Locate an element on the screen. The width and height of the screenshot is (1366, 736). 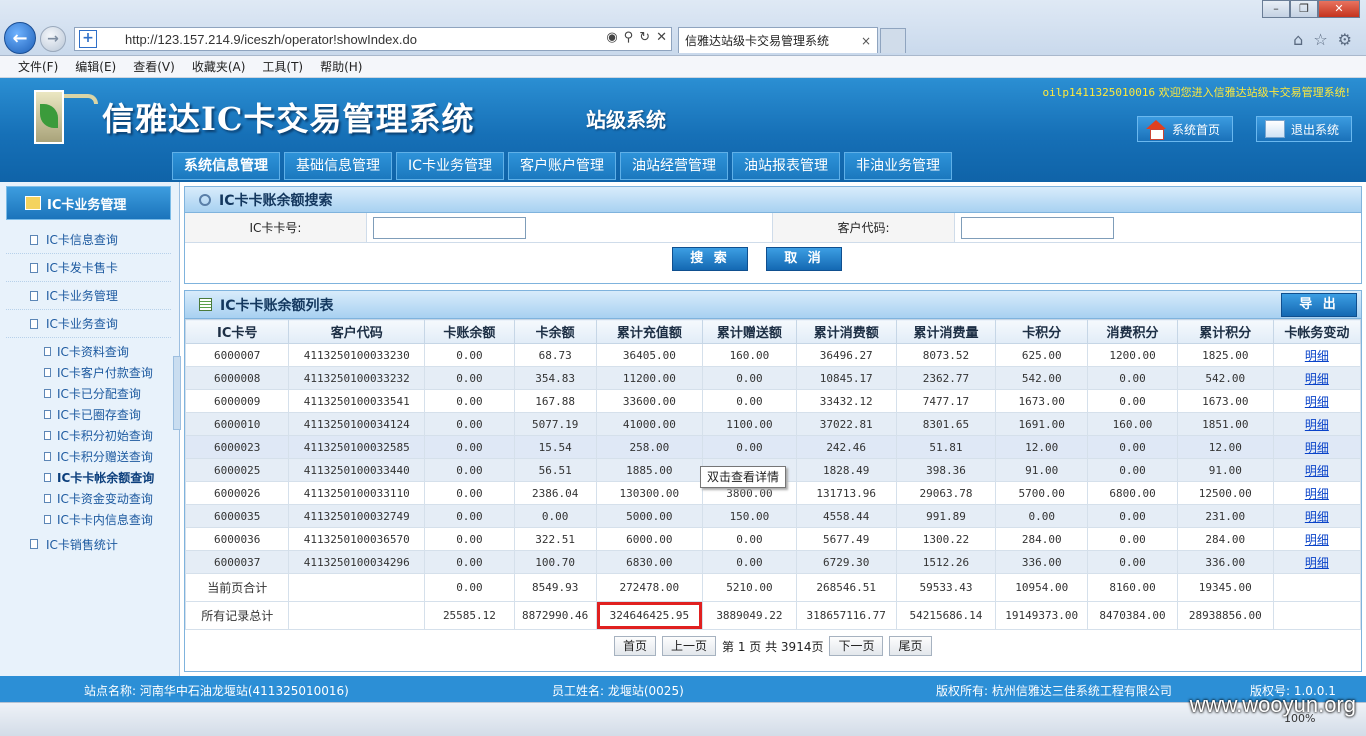
nav-non-oil-business: 非油业务管理 is located at coordinates (898, 166).